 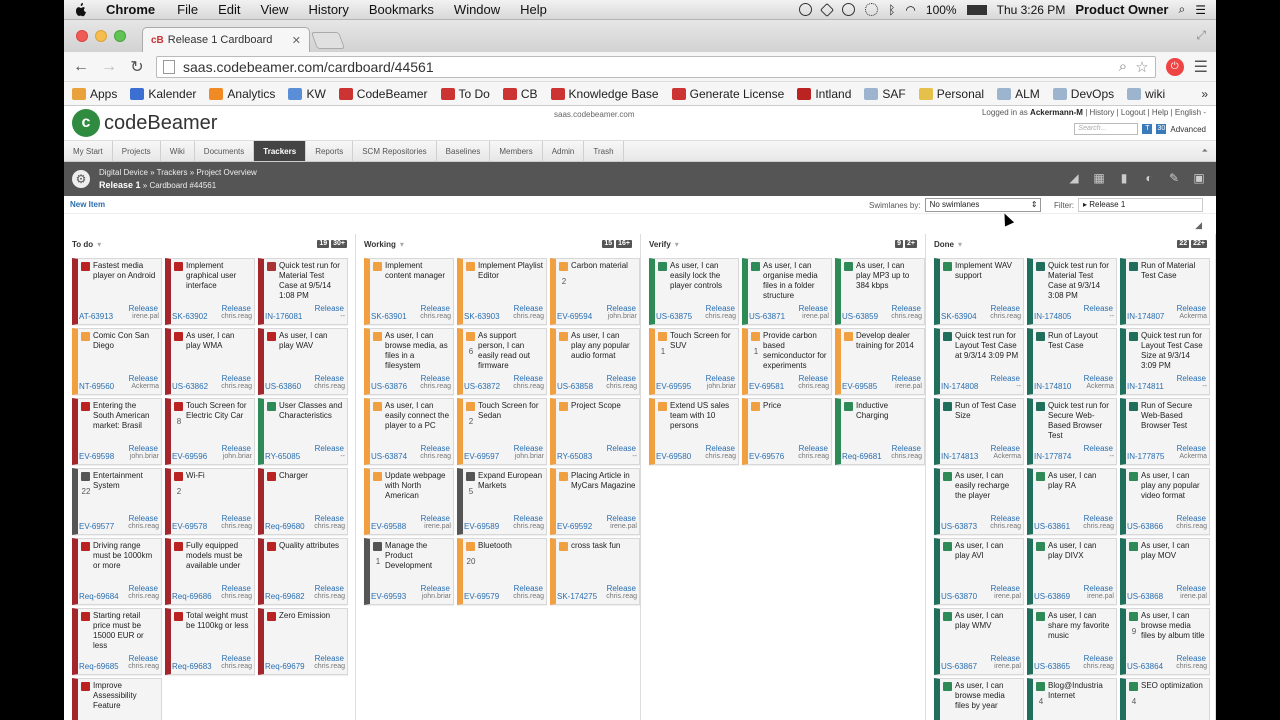 What do you see at coordinates (137, 151) in the screenshot?
I see `nav-projects: Projects` at bounding box center [137, 151].